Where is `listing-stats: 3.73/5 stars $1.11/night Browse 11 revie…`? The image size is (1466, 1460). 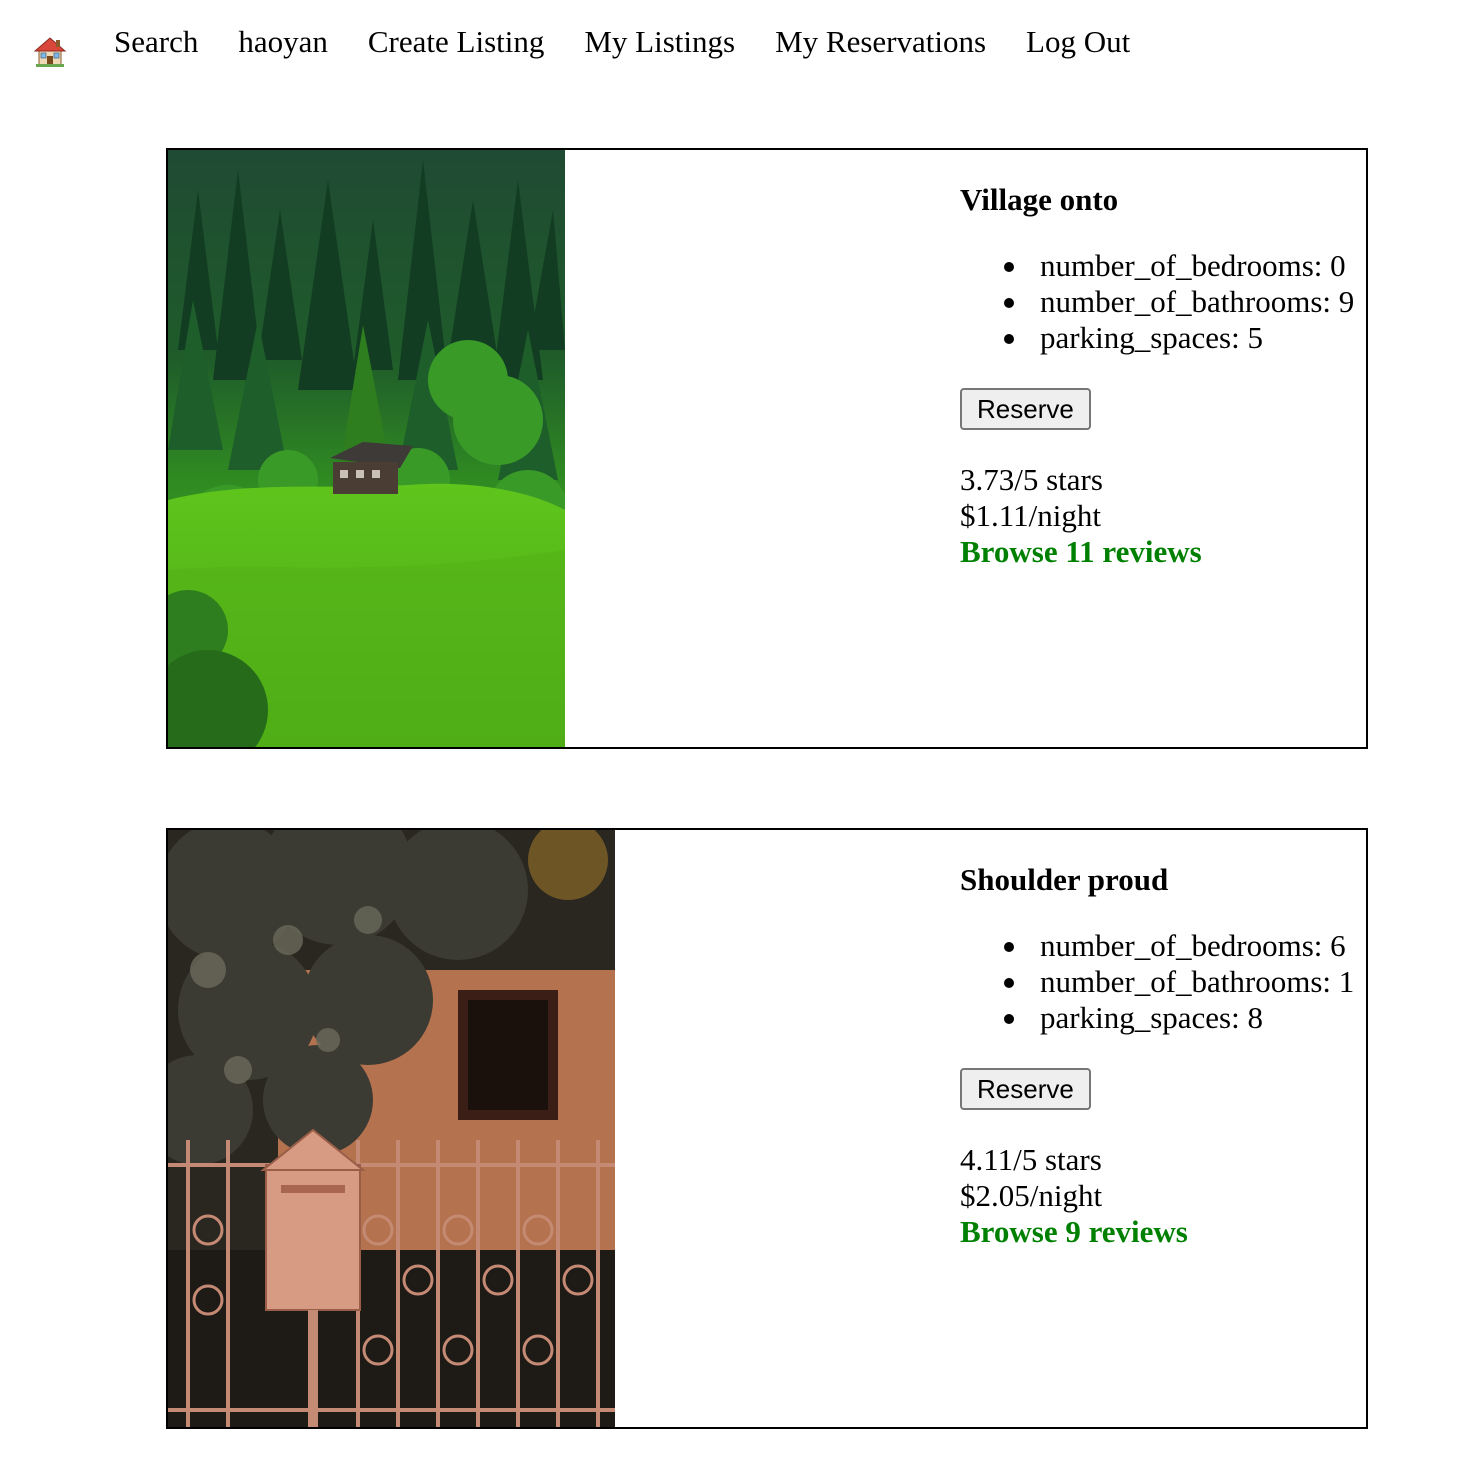 listing-stats: 3.73/5 stars $1.11/night Browse 11 revie… is located at coordinates (1163, 516).